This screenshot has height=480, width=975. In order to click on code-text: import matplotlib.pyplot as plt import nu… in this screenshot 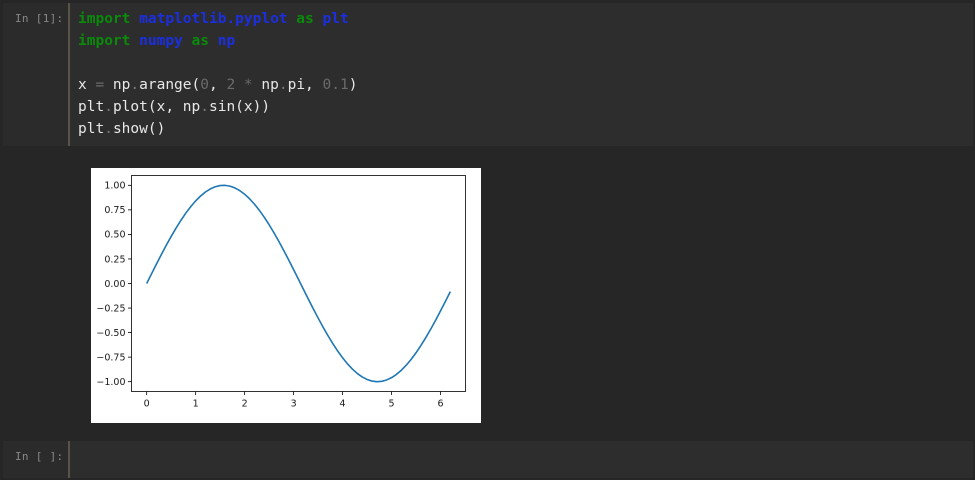, I will do `click(217, 74)`.